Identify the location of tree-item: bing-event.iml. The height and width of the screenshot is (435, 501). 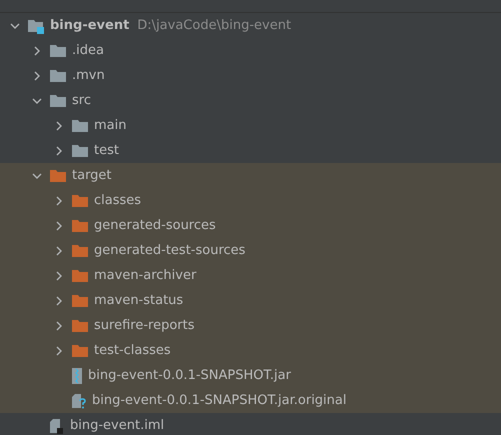
(117, 425).